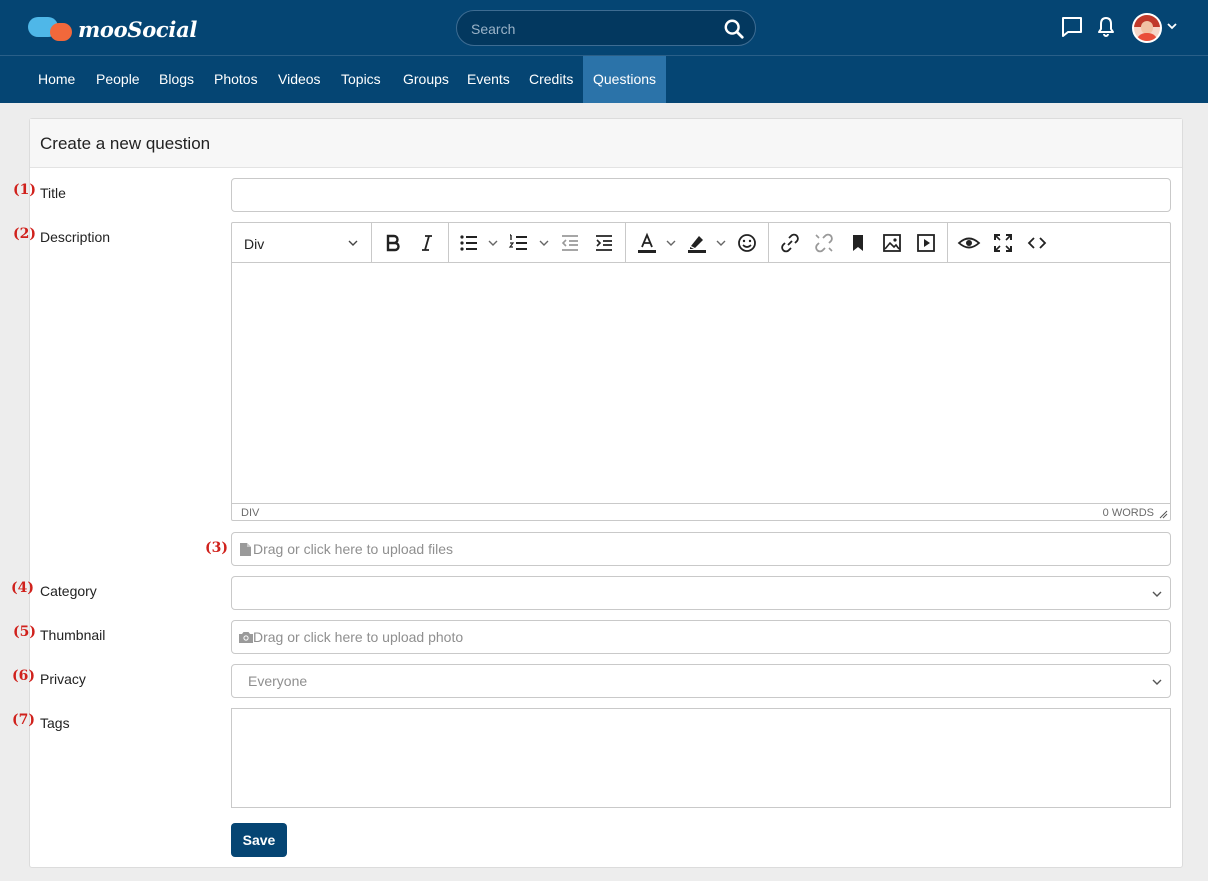 The height and width of the screenshot is (881, 1208). I want to click on block-format-select: Div, so click(301, 243).